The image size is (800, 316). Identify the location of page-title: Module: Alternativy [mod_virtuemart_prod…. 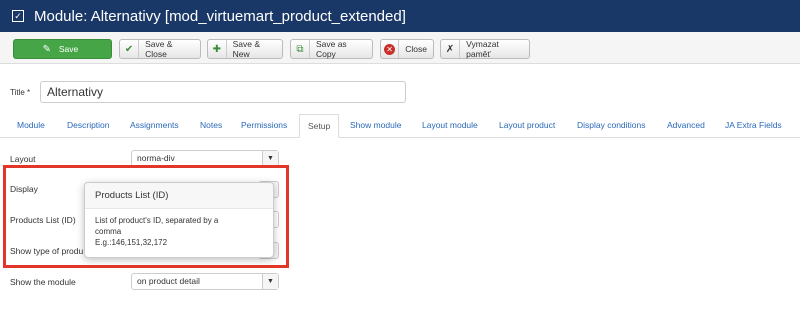
(220, 16).